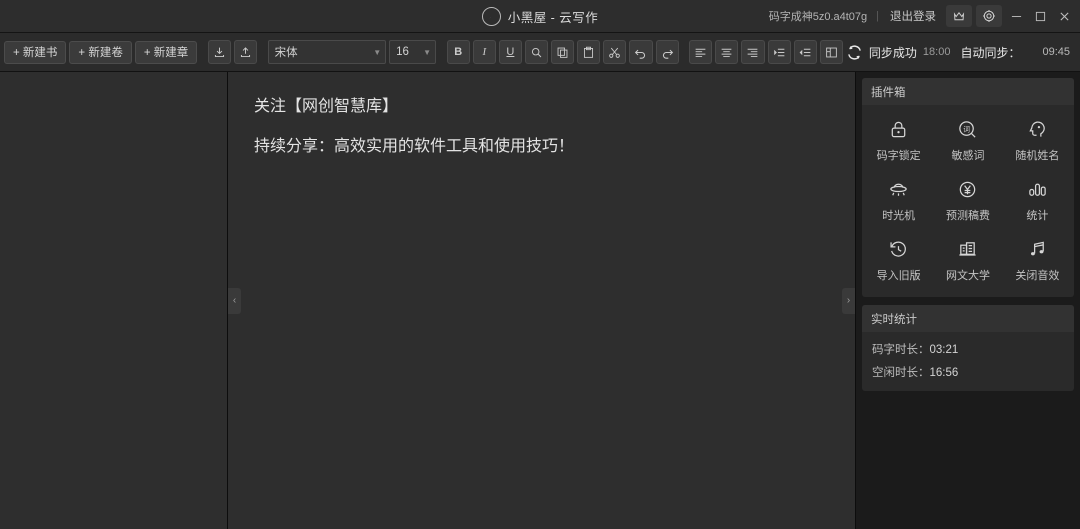 This screenshot has width=1080, height=529. I want to click on plugin-label: 统计, so click(1037, 216).